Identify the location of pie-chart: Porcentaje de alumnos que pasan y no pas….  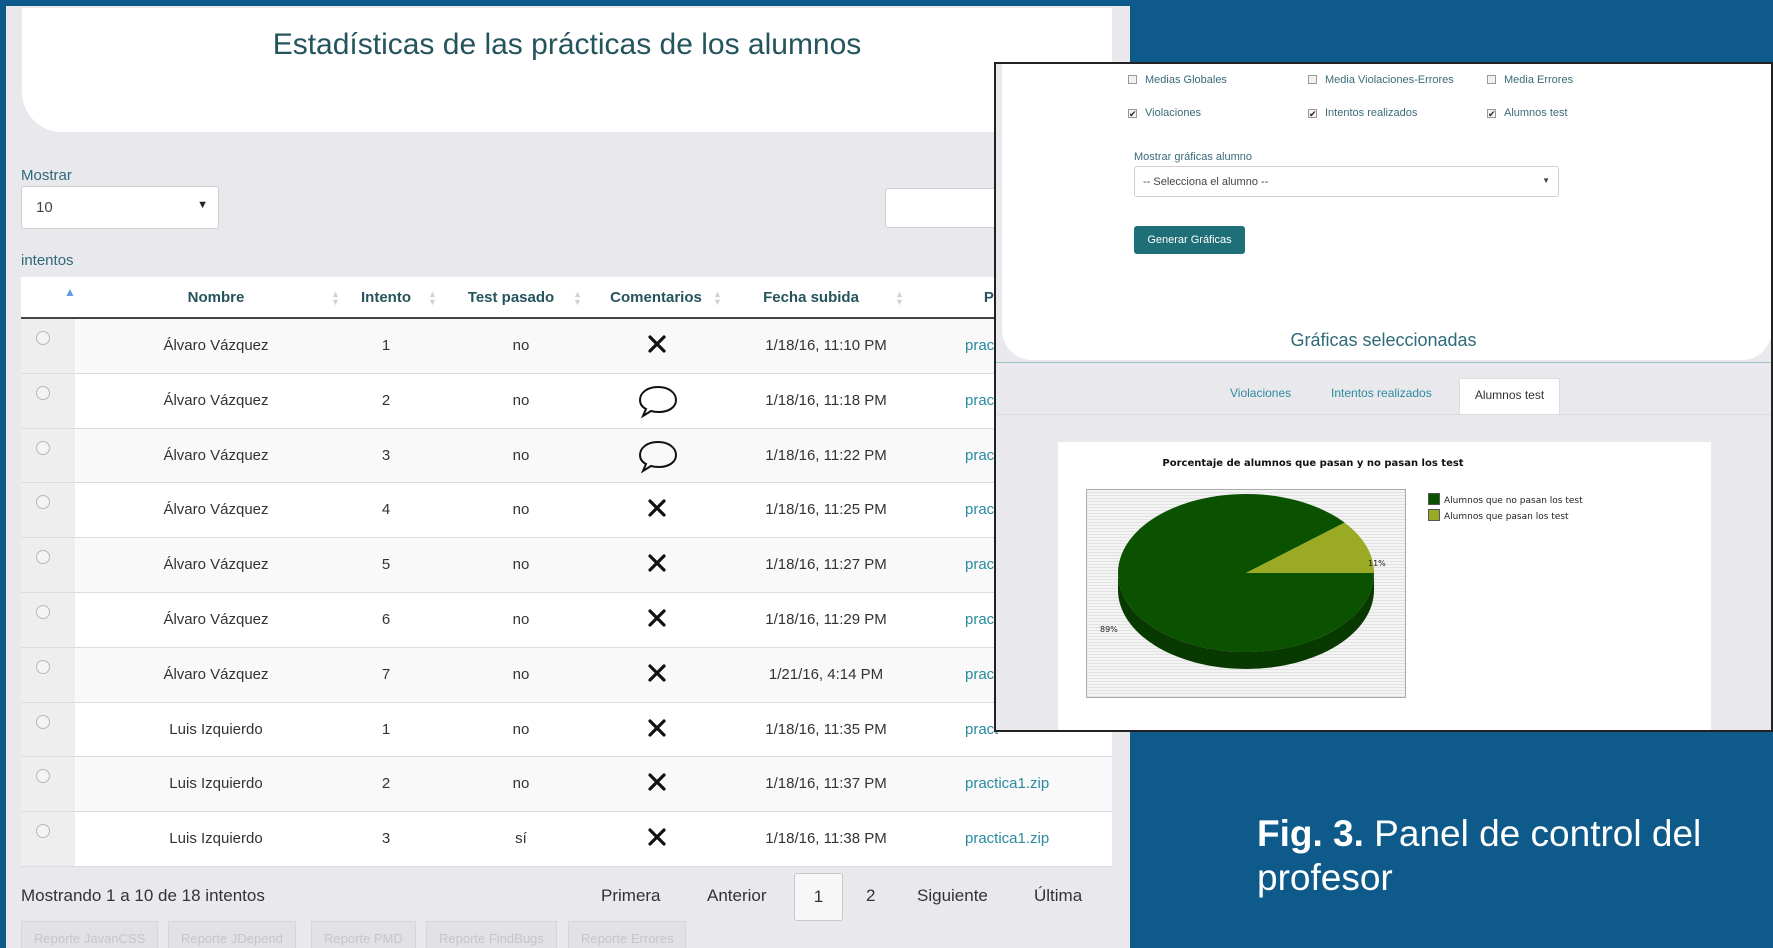
(1384, 586).